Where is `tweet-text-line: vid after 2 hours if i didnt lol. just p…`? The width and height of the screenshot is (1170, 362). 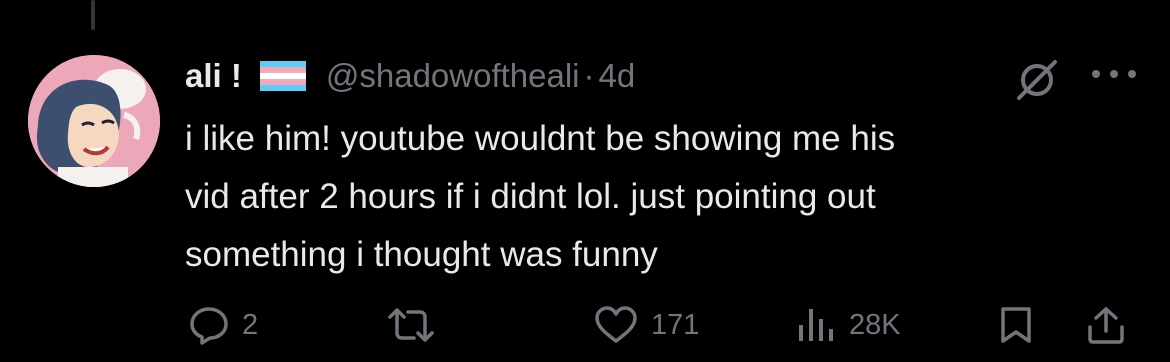 tweet-text-line: vid after 2 hours if i didnt lol. just p… is located at coordinates (530, 196).